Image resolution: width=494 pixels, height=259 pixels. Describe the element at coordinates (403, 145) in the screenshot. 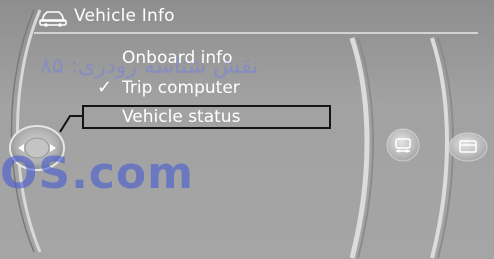

I see `vehicle-settings-icon` at that location.